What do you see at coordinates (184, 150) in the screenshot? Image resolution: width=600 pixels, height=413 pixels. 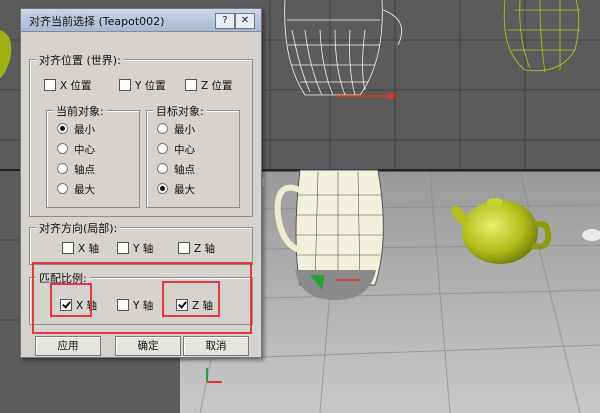 I see `target-center-label: 中心` at bounding box center [184, 150].